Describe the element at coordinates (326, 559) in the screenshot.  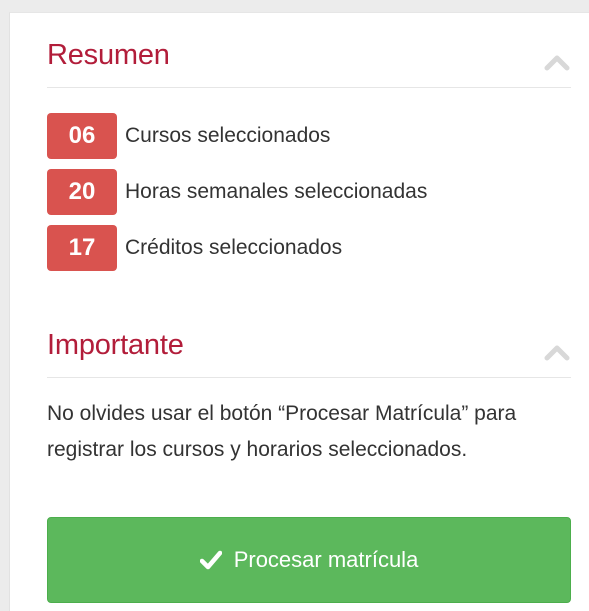
I see `procesar-matricula-label: Procesar matrícula` at that location.